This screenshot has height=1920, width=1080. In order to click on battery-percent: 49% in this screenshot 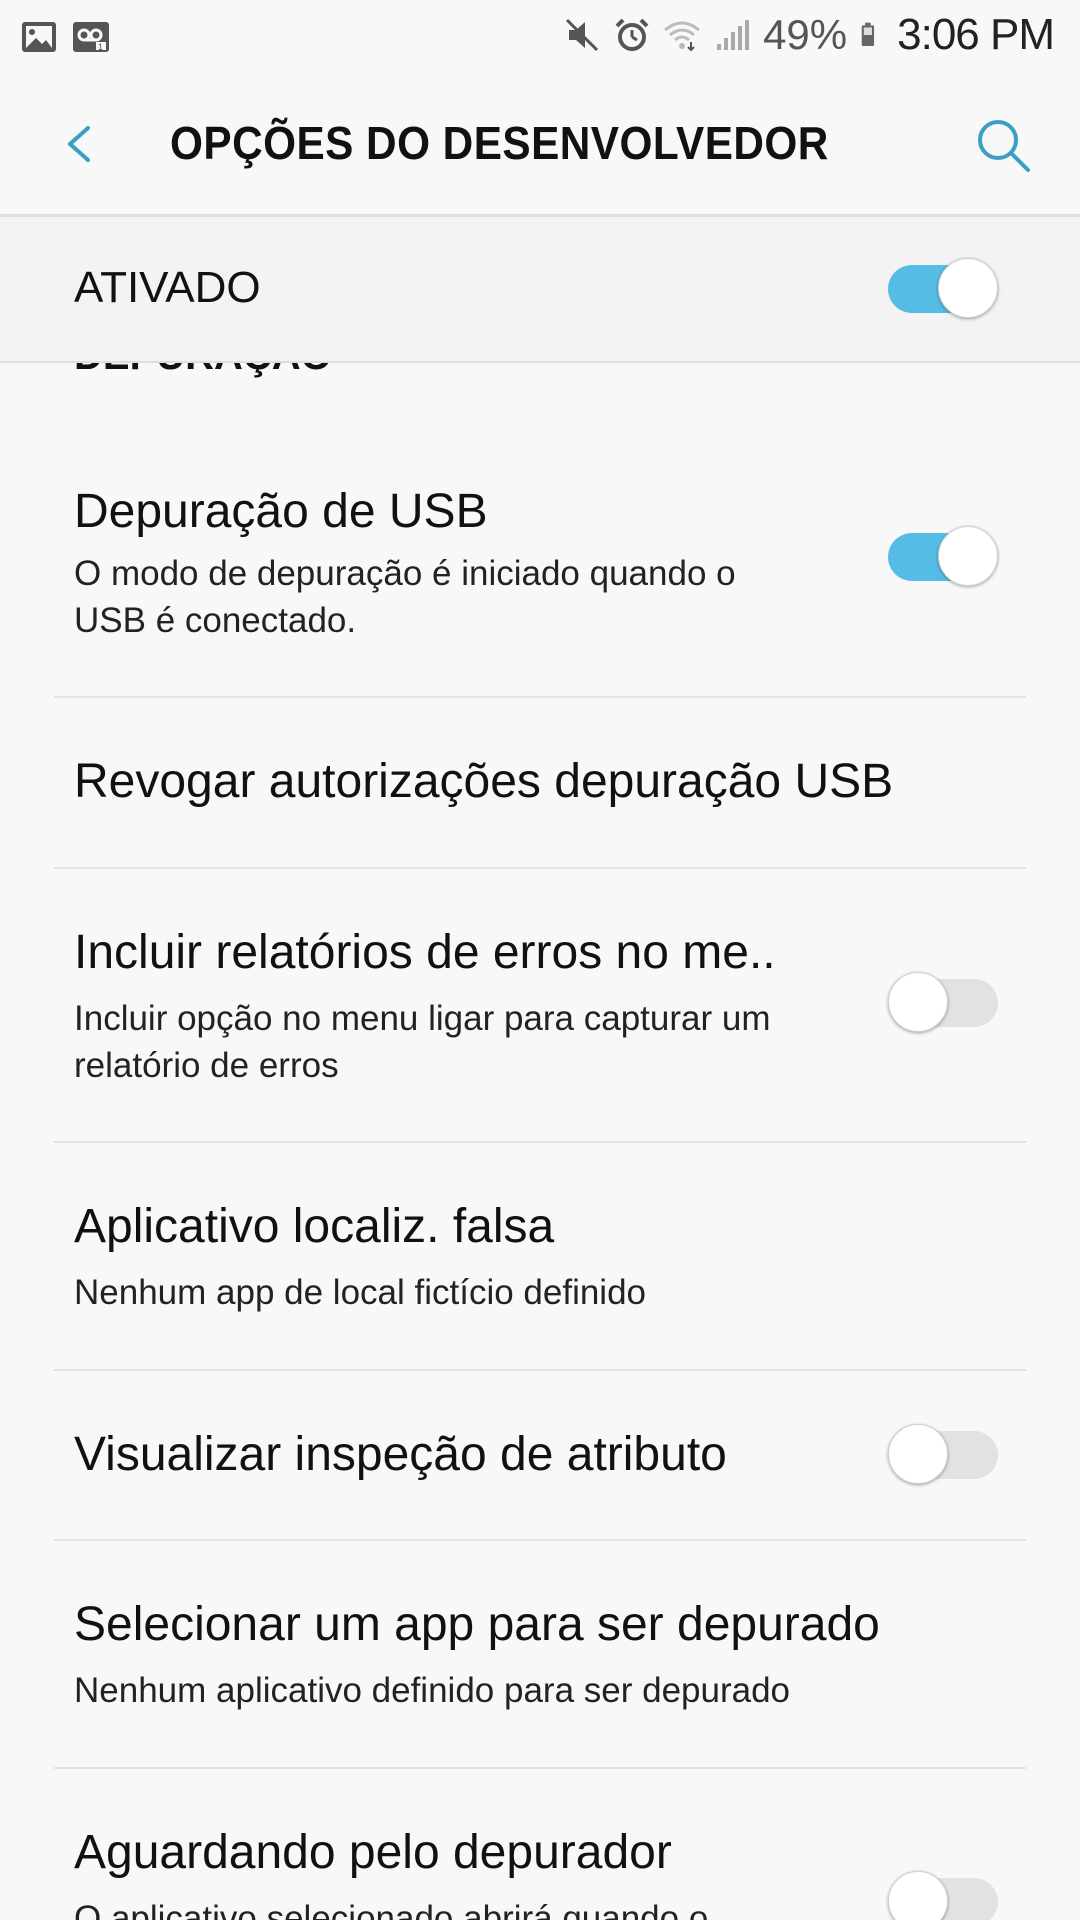, I will do `click(805, 34)`.